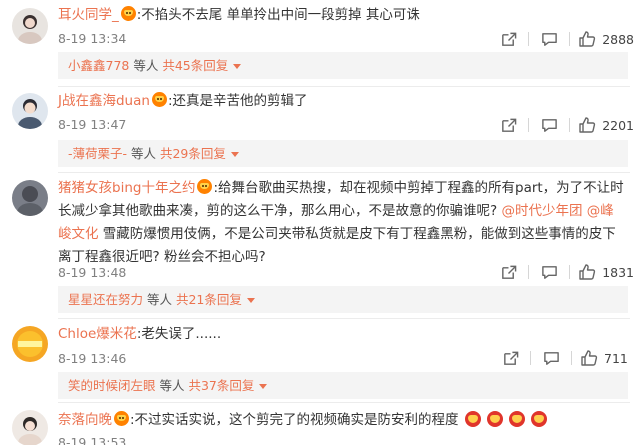  What do you see at coordinates (126, 188) in the screenshot?
I see `comment-username: 猪猪女孩bing十年之约` at bounding box center [126, 188].